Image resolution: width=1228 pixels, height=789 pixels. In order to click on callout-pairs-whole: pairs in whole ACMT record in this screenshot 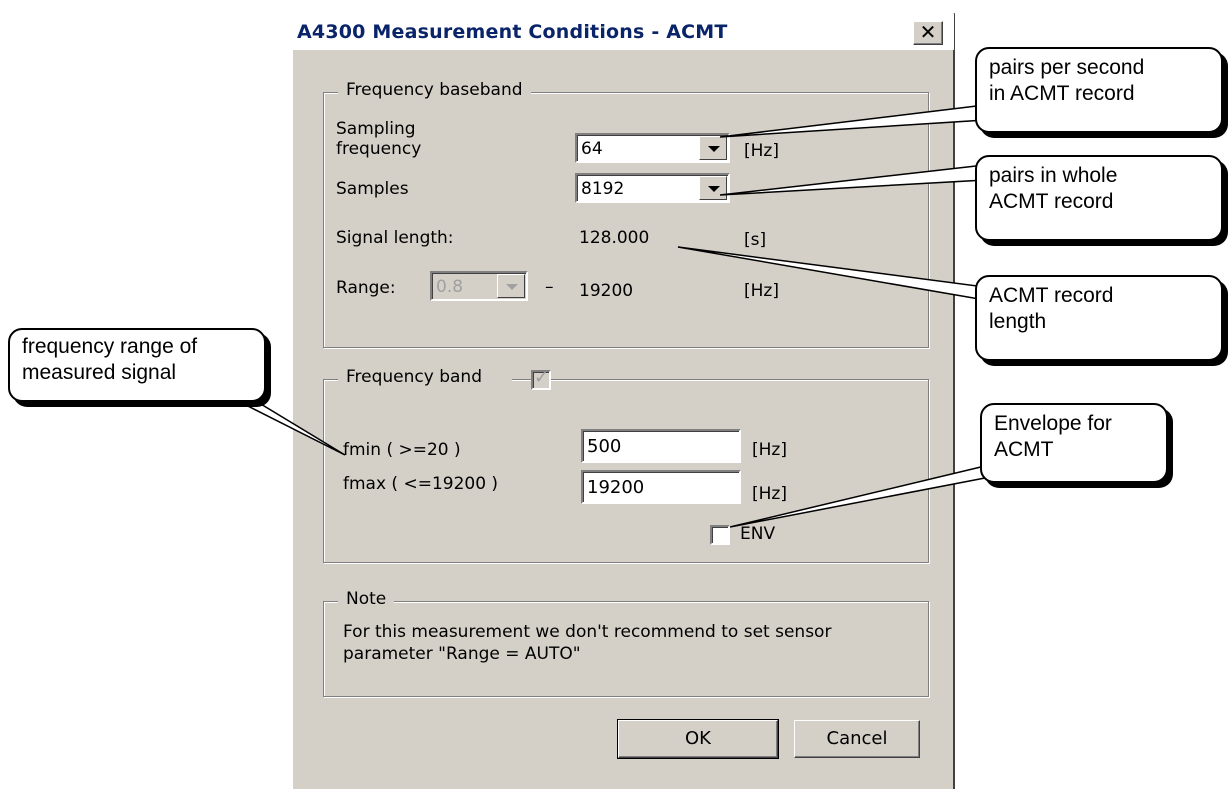, I will do `click(1099, 198)`.